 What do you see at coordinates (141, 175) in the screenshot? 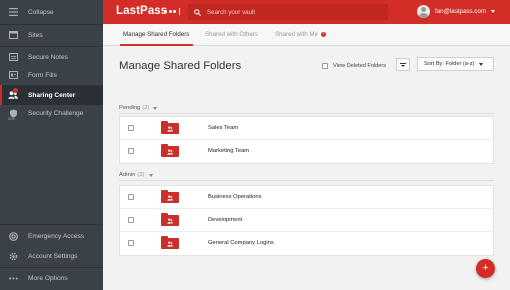
I see `group-count: (3)` at bounding box center [141, 175].